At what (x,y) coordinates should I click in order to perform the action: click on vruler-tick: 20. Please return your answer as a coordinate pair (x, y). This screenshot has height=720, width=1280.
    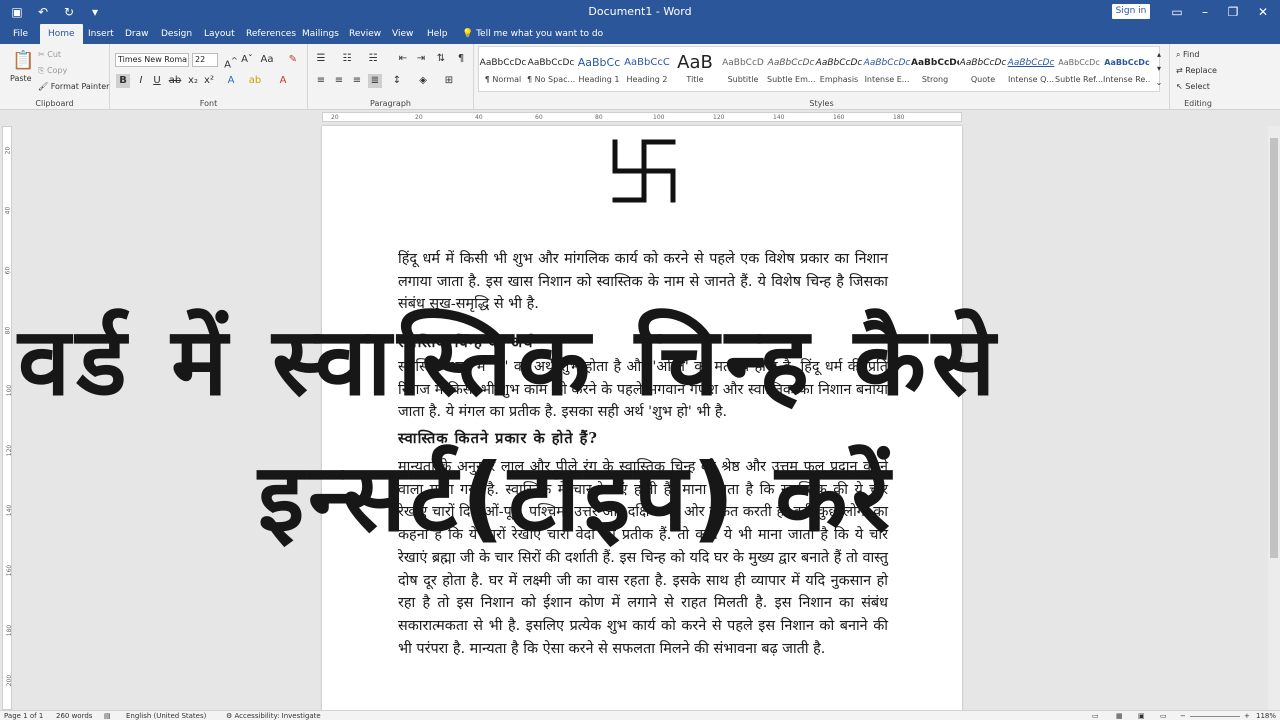
    Looking at the image, I should click on (8, 150).